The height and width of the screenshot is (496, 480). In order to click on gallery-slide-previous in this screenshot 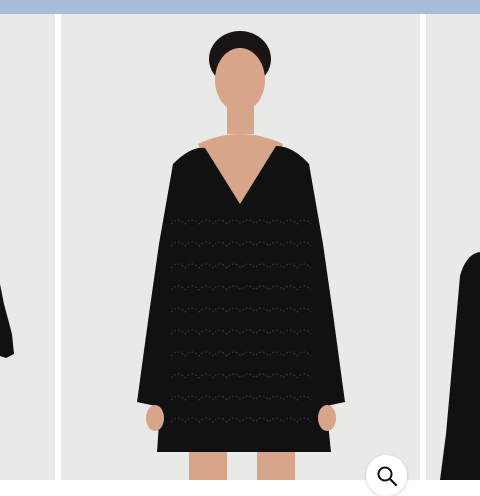, I will do `click(27, 247)`.